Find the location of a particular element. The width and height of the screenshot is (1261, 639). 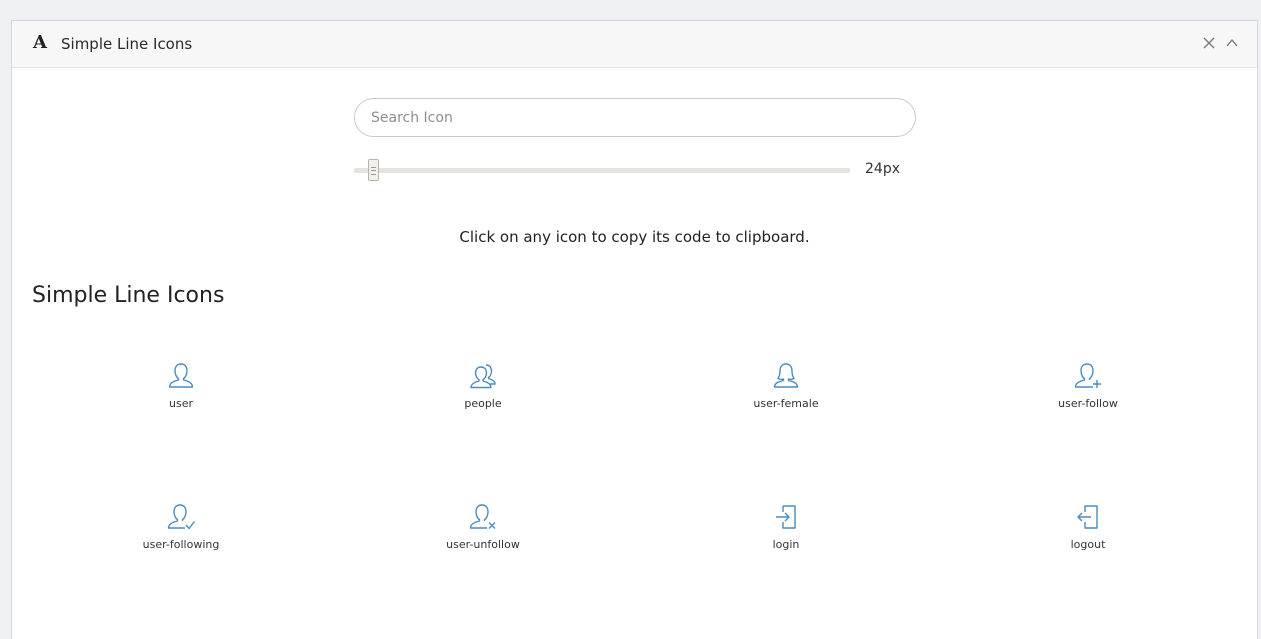

logout-icon is located at coordinates (1087, 517).